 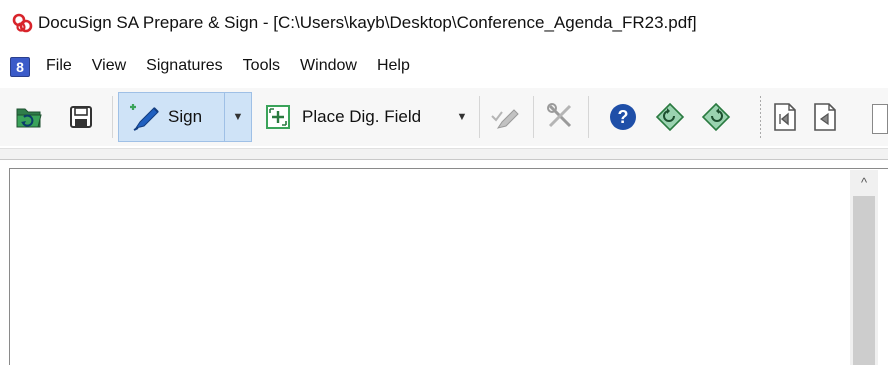 What do you see at coordinates (760, 117) in the screenshot?
I see `toolbar-gripper` at bounding box center [760, 117].